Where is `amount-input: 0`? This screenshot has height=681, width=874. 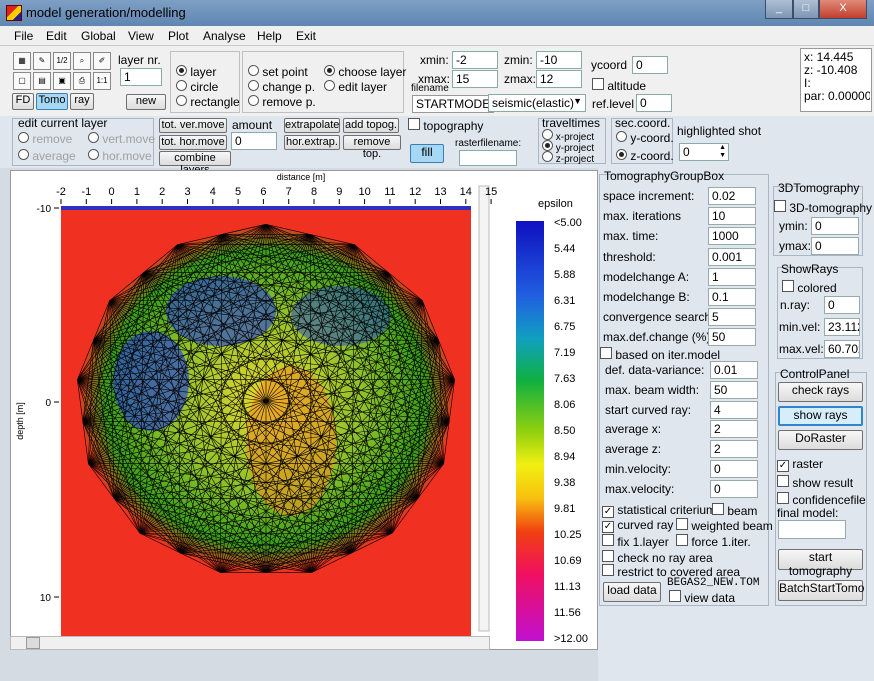
amount-input: 0 is located at coordinates (254, 141).